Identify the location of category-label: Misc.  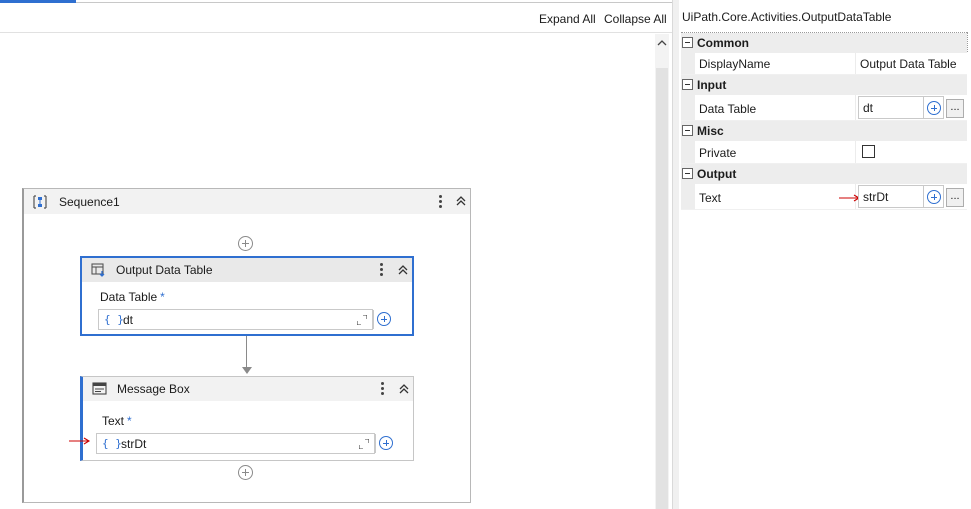
(710, 131).